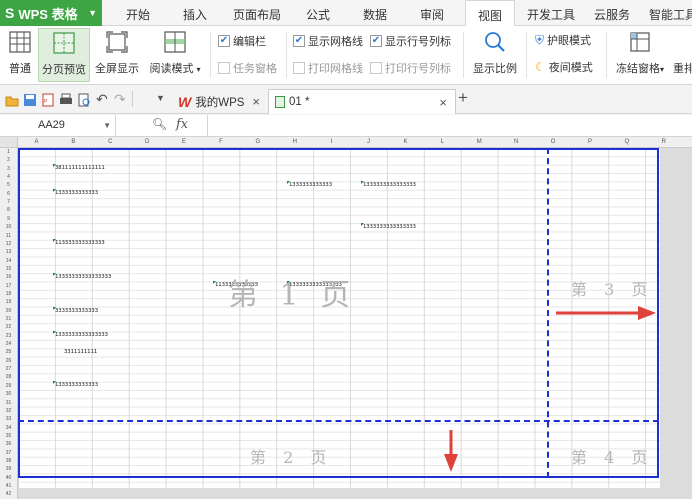  What do you see at coordinates (8, 261) in the screenshot?
I see `row-header-14: 14` at bounding box center [8, 261].